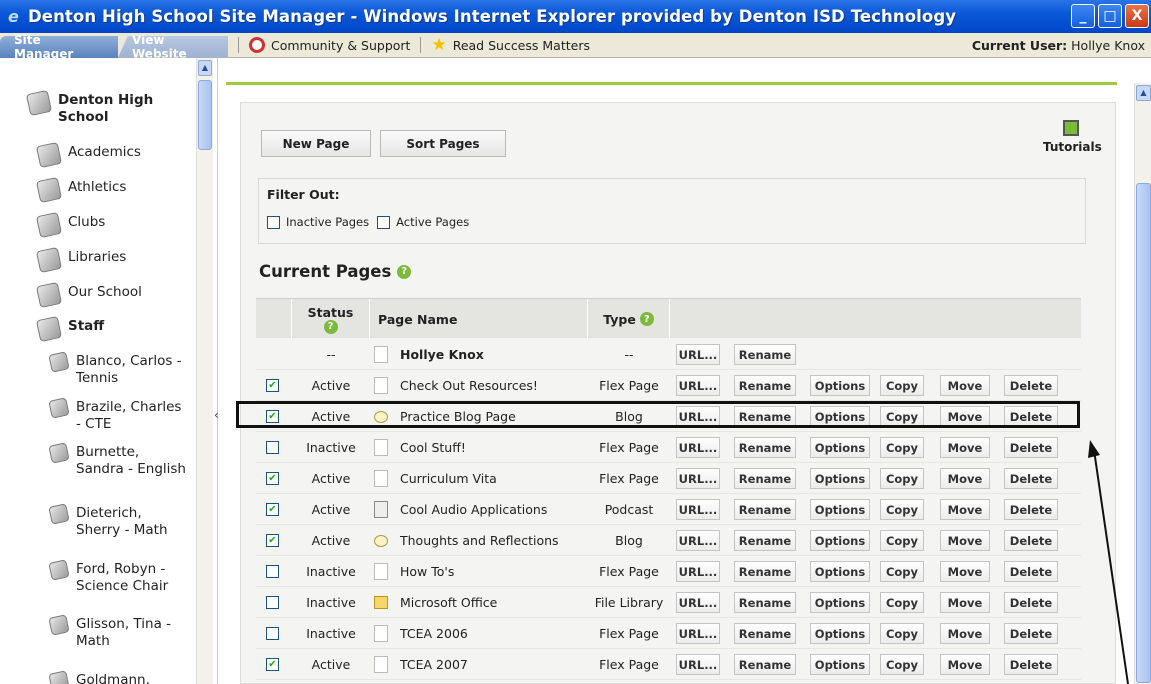 The width and height of the screenshot is (1151, 684). What do you see at coordinates (448, 478) in the screenshot?
I see `row-page-name: Curriculum Vita` at bounding box center [448, 478].